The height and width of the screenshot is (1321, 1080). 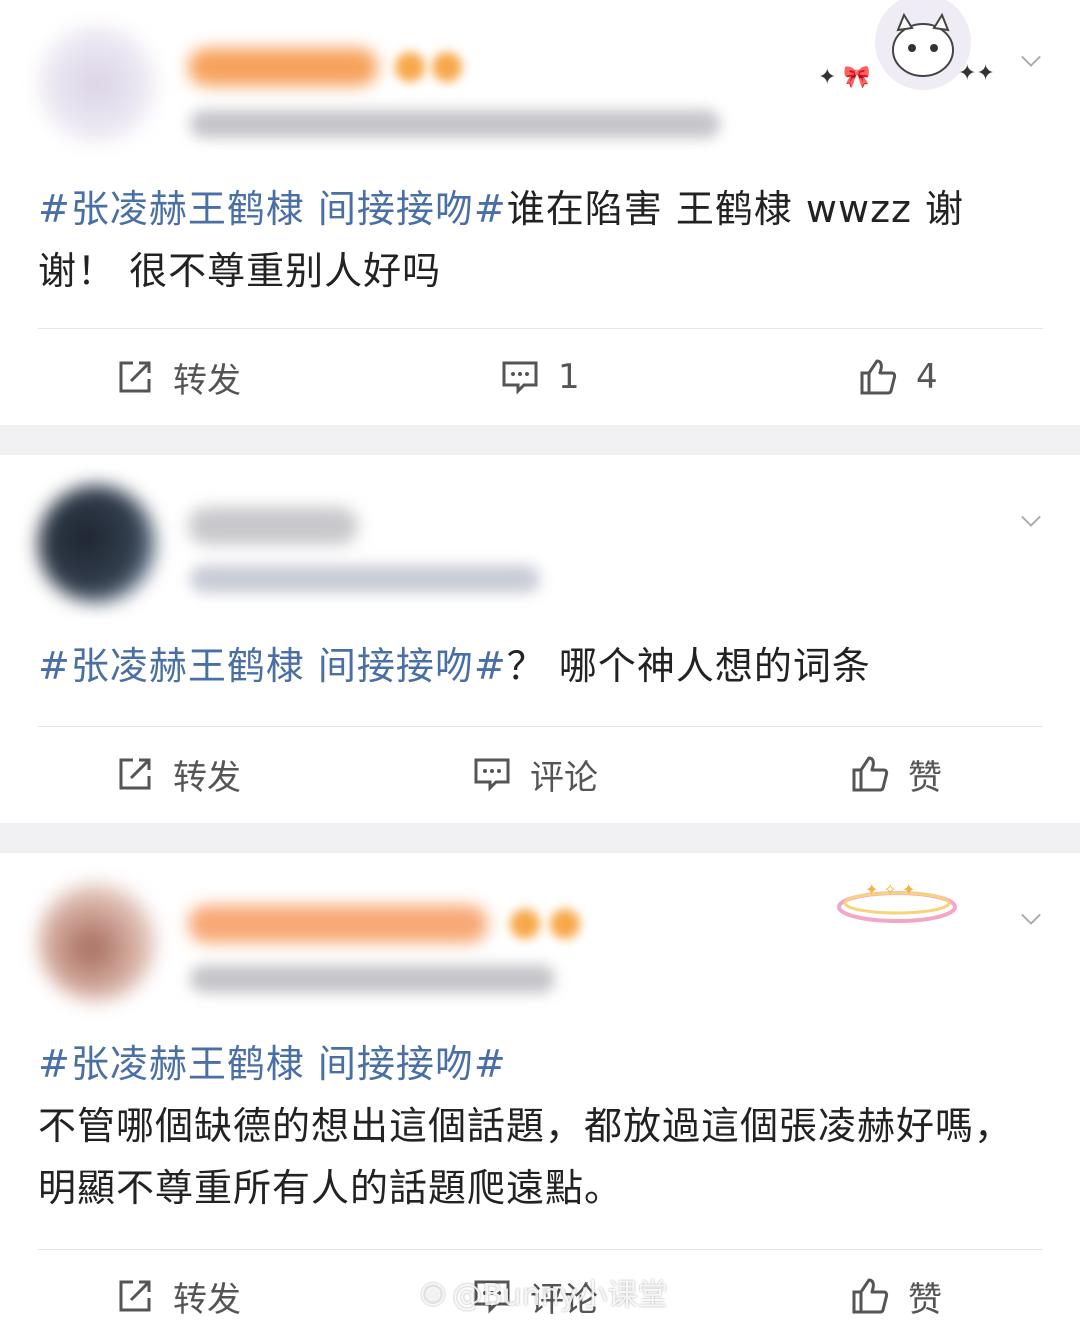 I want to click on weibo-logo-icon: ◉, so click(x=433, y=1292).